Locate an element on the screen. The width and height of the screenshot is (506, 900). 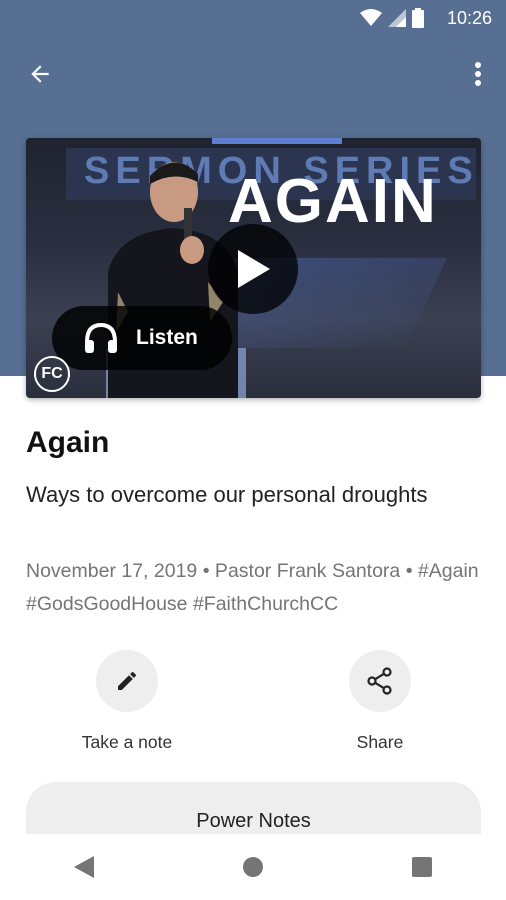
share-icon is located at coordinates (379, 681).